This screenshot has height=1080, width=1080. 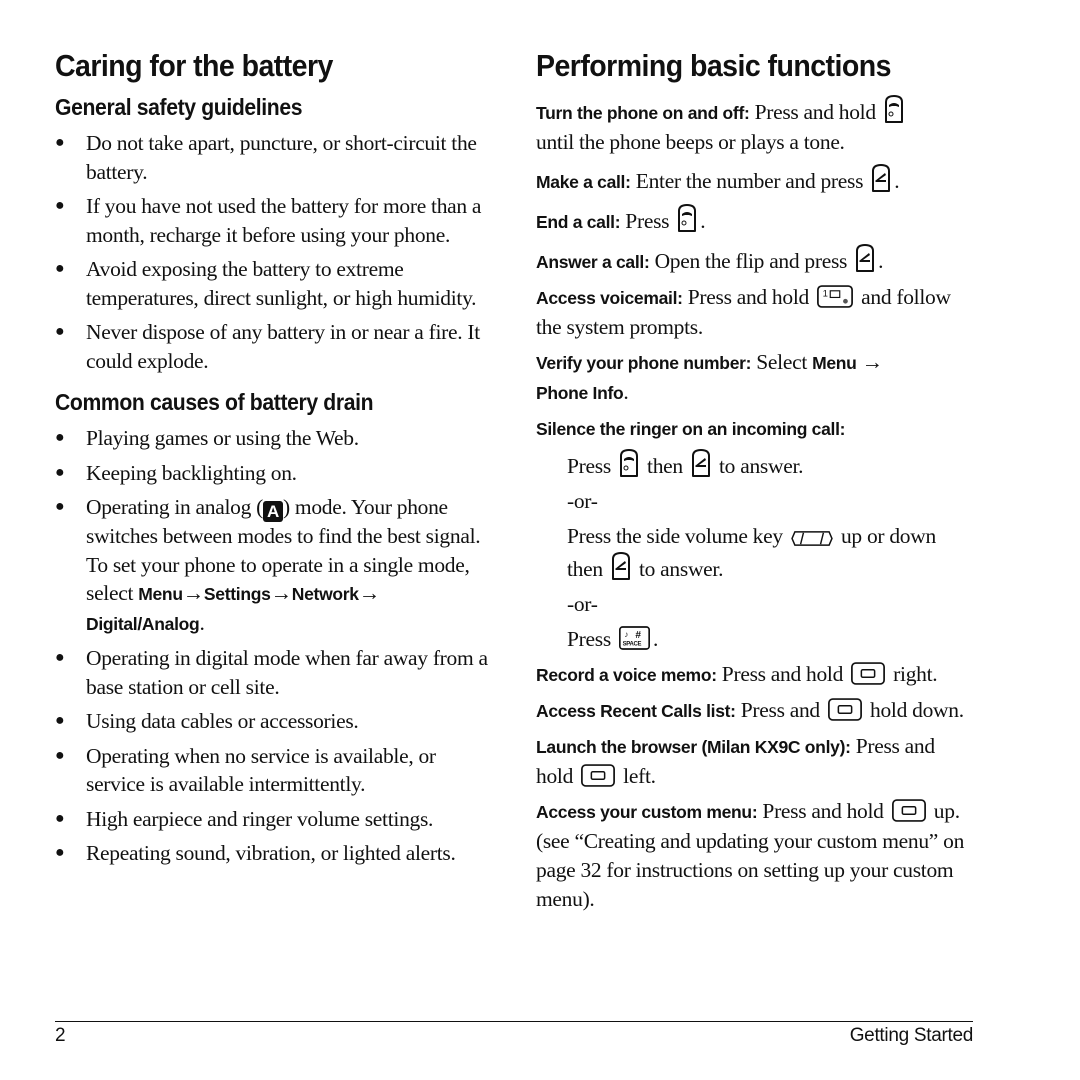 What do you see at coordinates (835, 296) in the screenshot?
I see `key-1-voicemail-icon` at bounding box center [835, 296].